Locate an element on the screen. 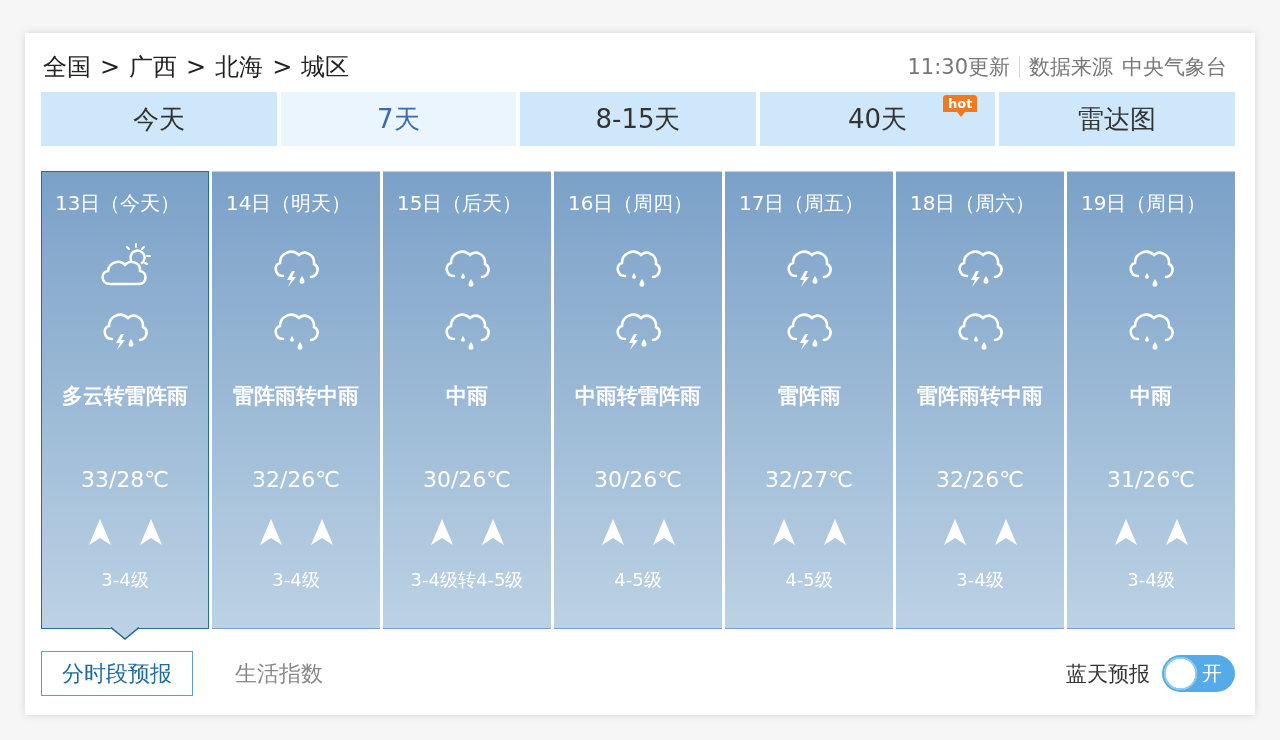 The width and height of the screenshot is (1280, 740). breadcrumb-link: 北海 is located at coordinates (239, 67).